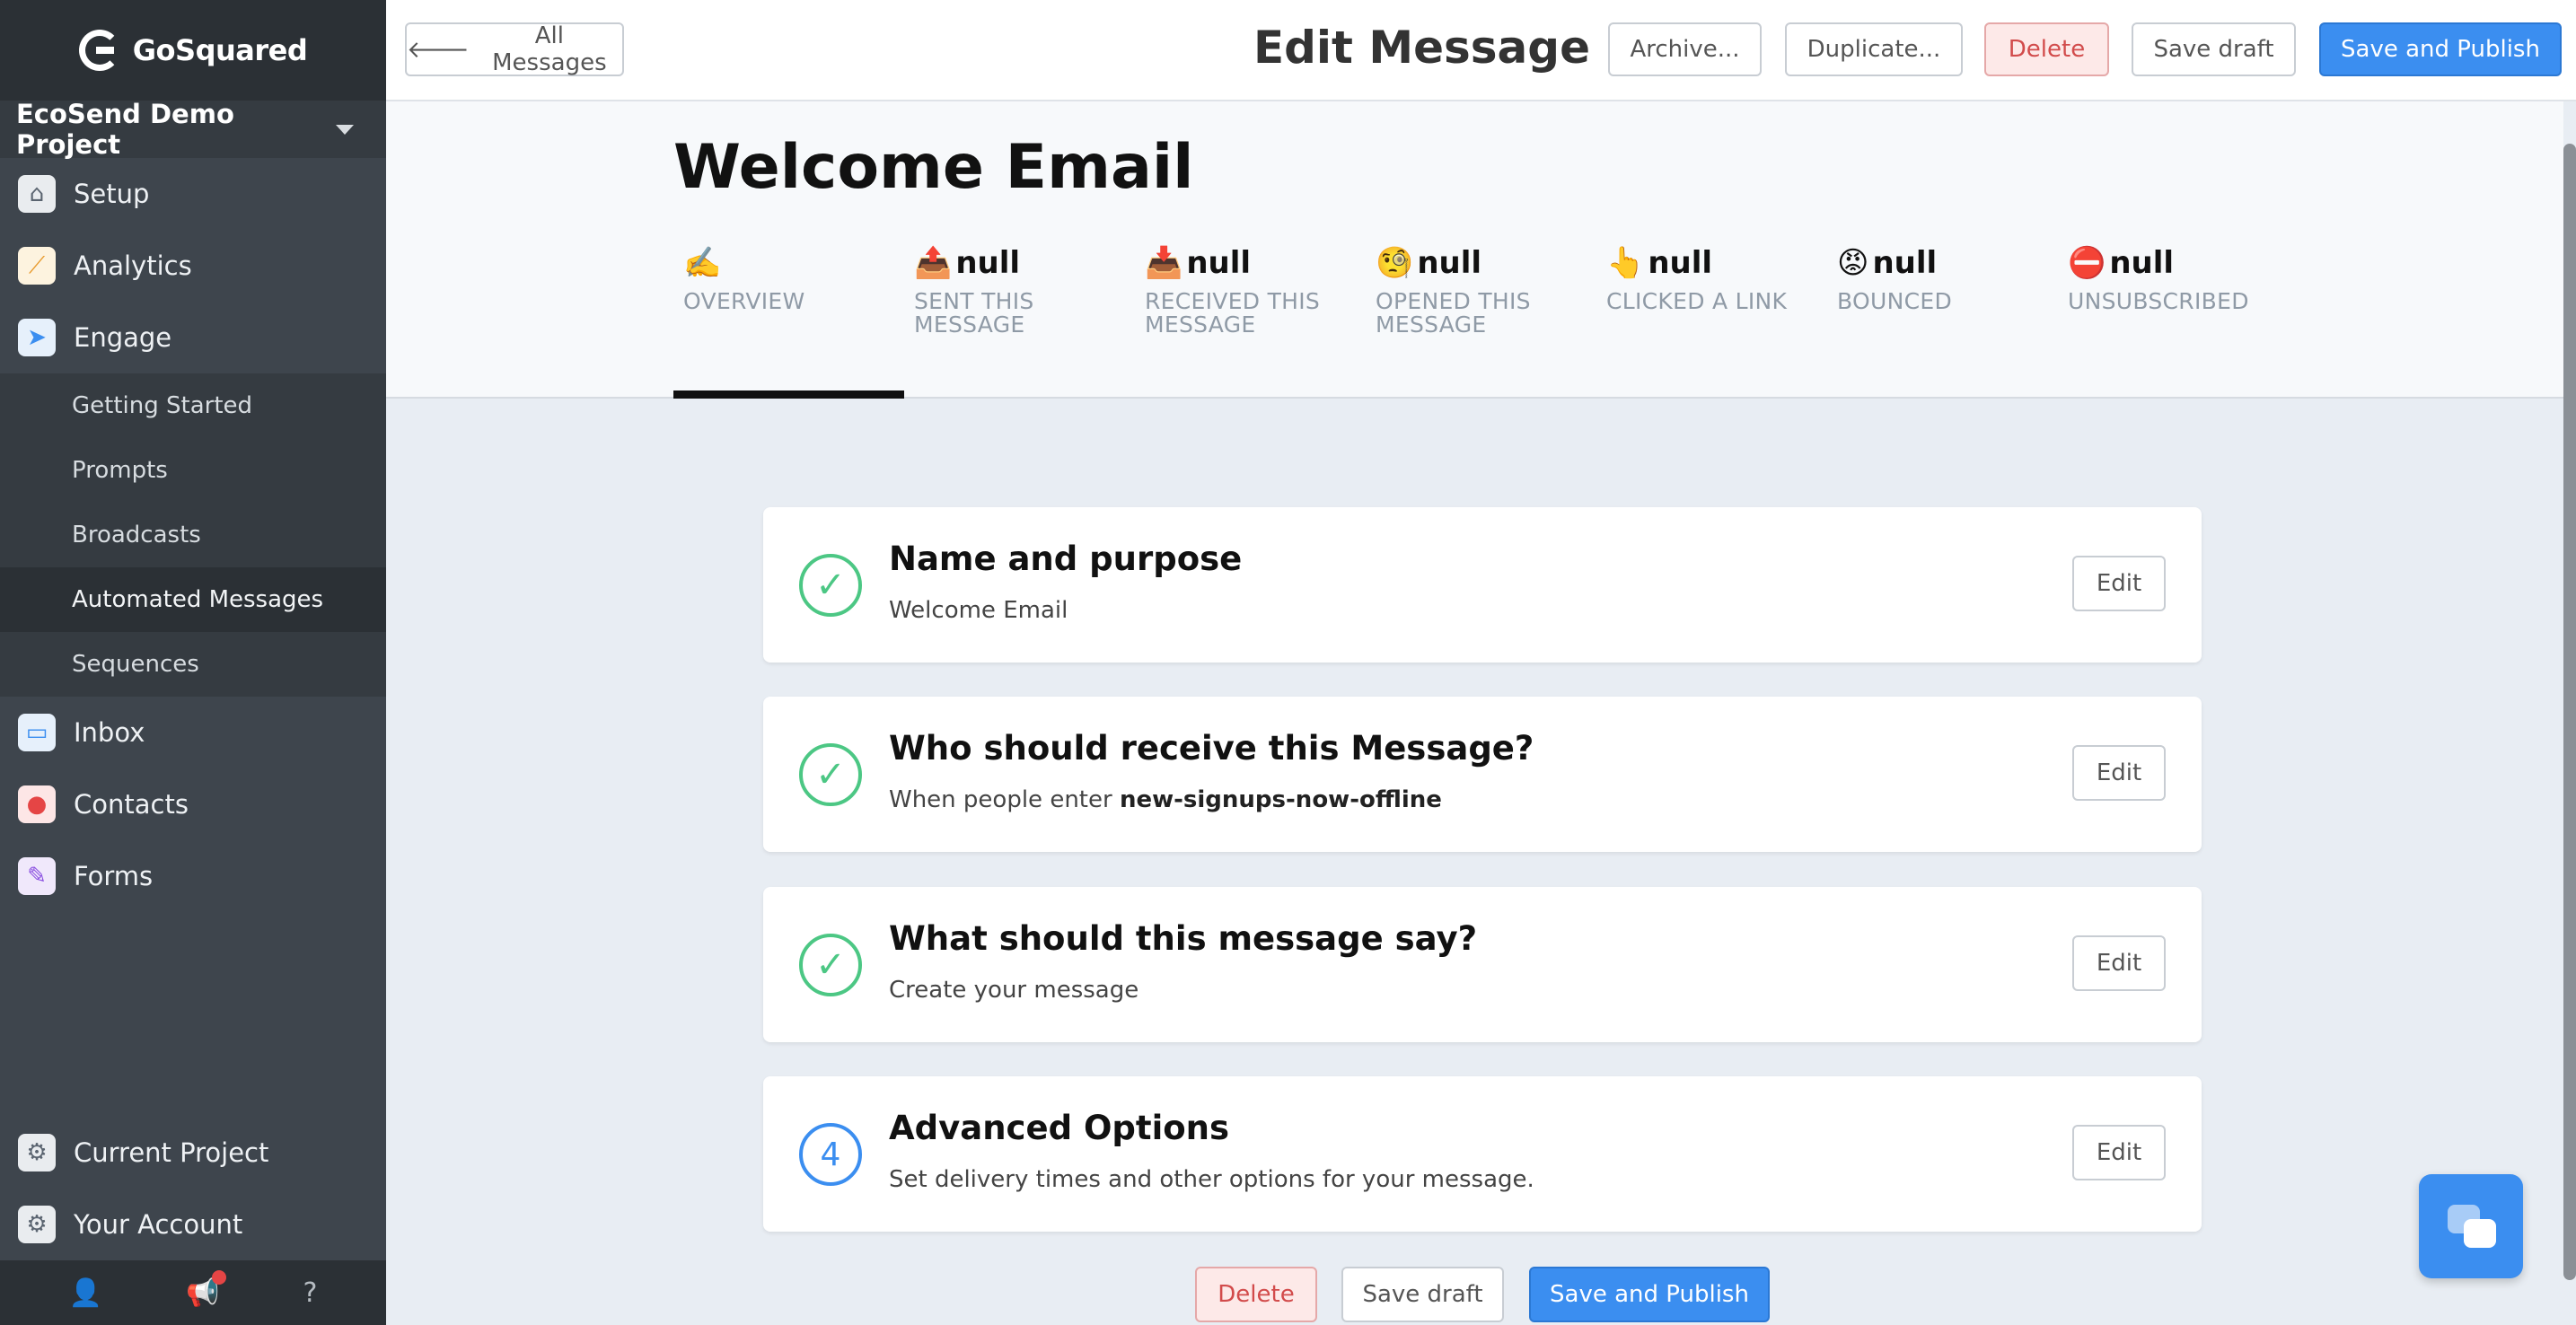  Describe the element at coordinates (2440, 49) in the screenshot. I see `save-and-publish-button: Save and Publish` at that location.